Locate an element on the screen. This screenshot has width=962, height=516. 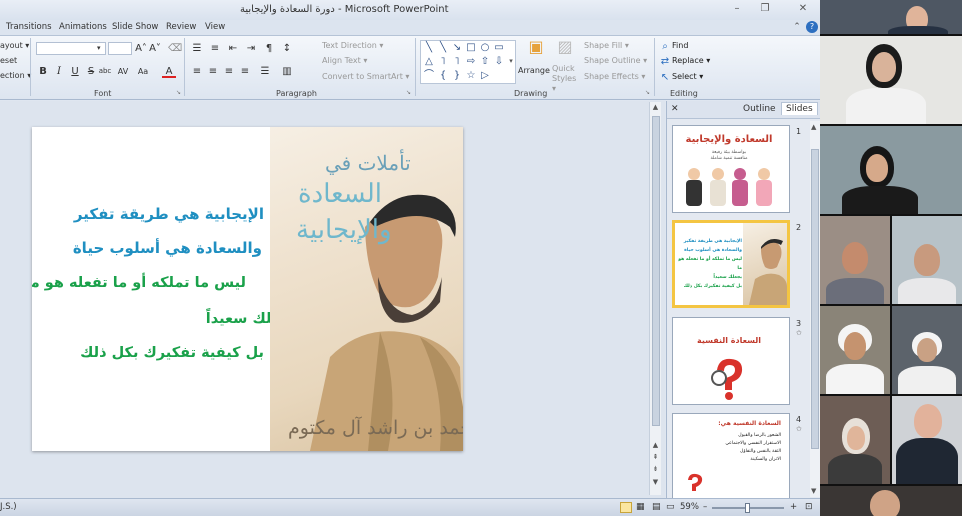
next-slide-icon: ⇟ is located at coordinates (655, 469).